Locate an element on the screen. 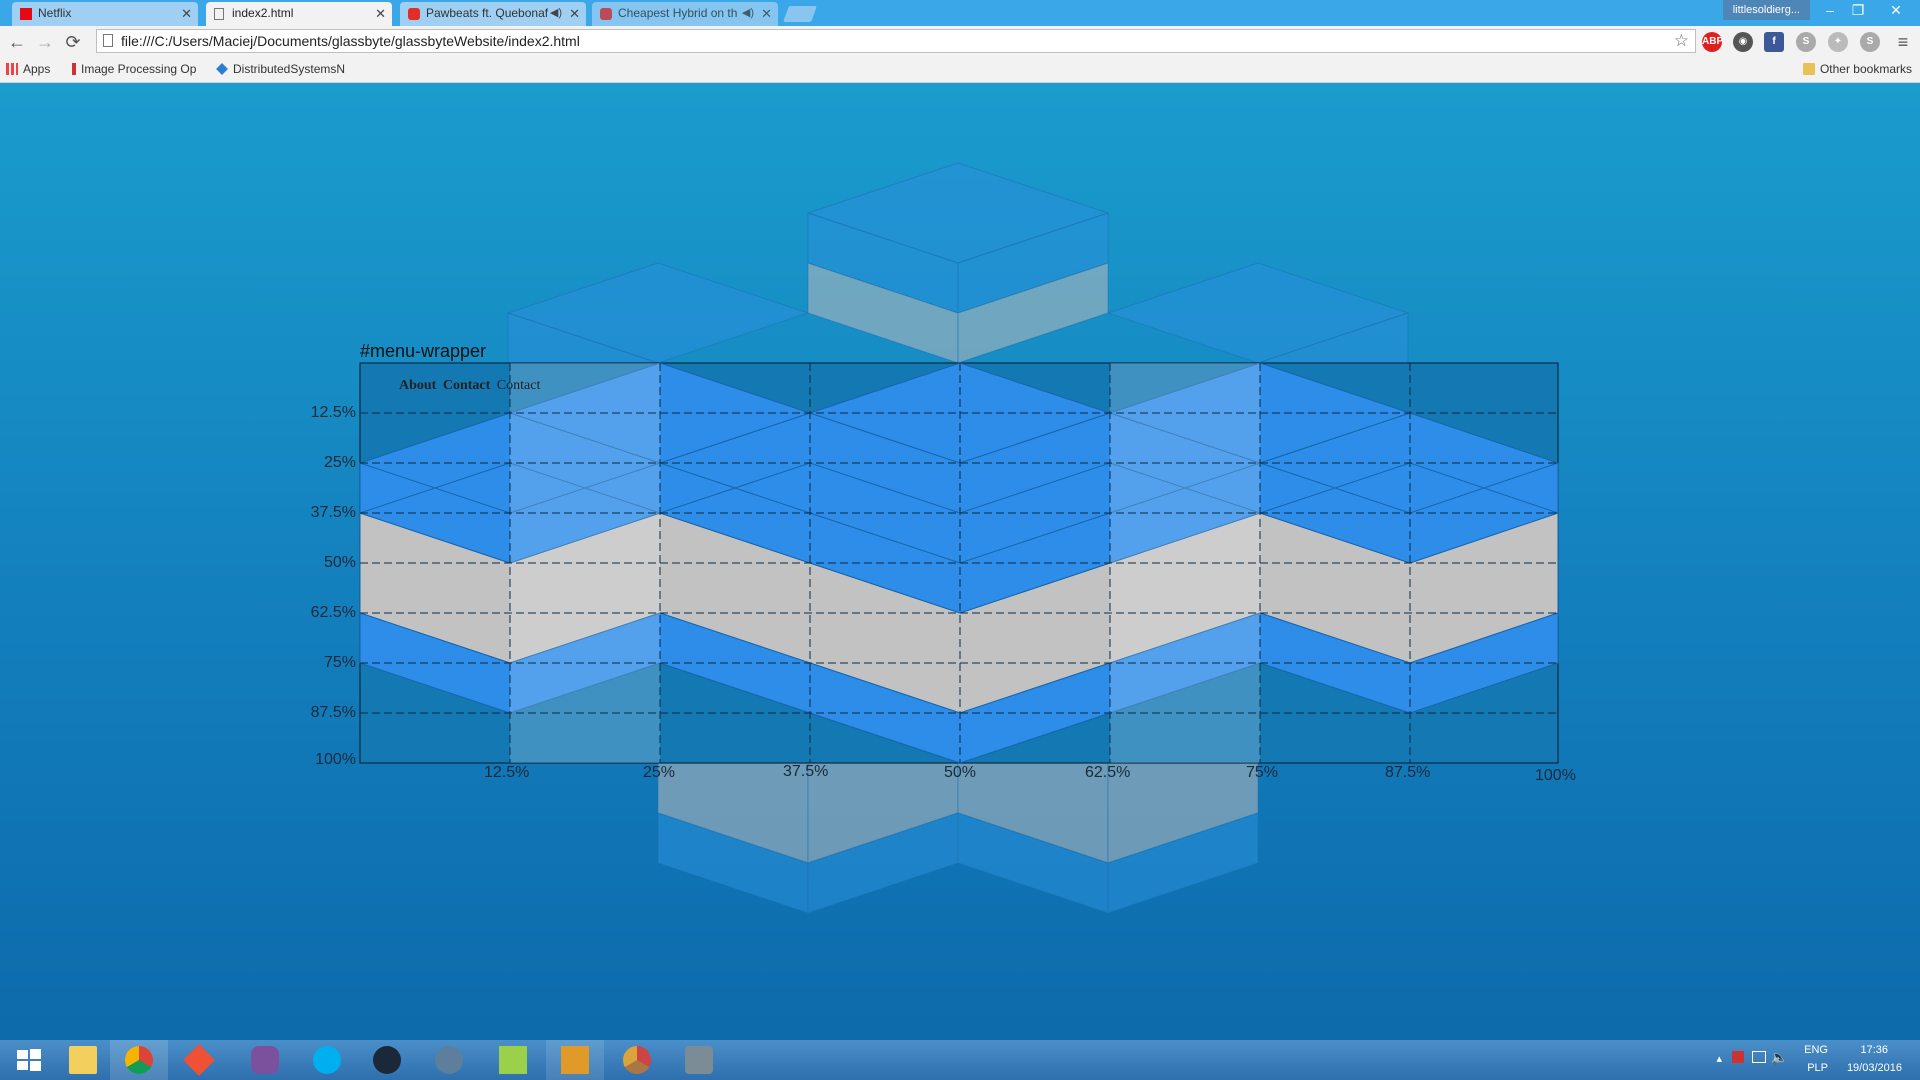  bookmark-distributed-systems: DistributedSystemsN is located at coordinates (285, 69).